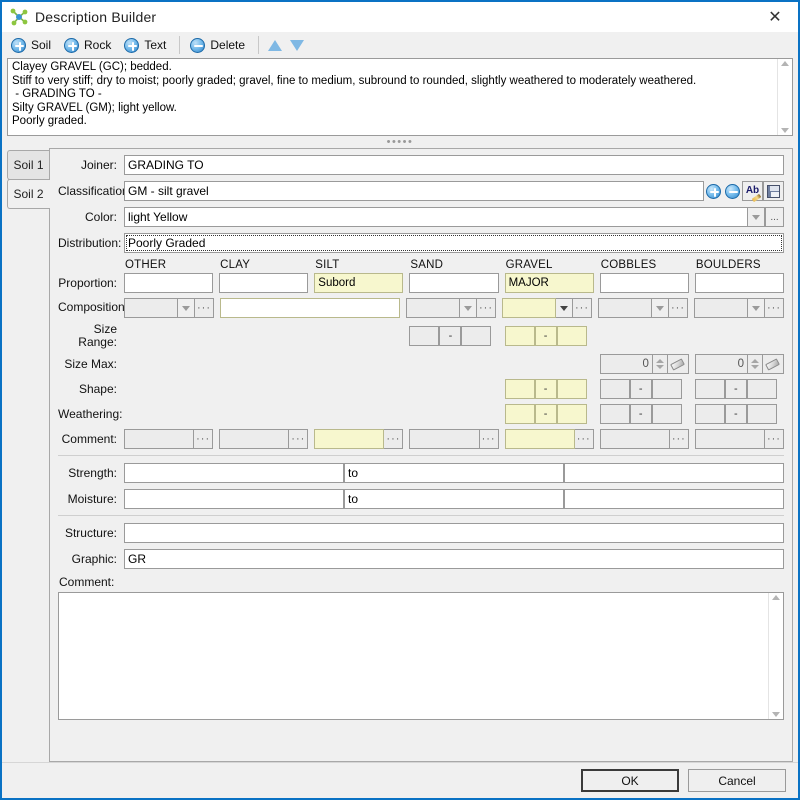 Image resolution: width=800 pixels, height=800 pixels. What do you see at coordinates (571, 389) in the screenshot?
I see `shape-gravel-max` at bounding box center [571, 389].